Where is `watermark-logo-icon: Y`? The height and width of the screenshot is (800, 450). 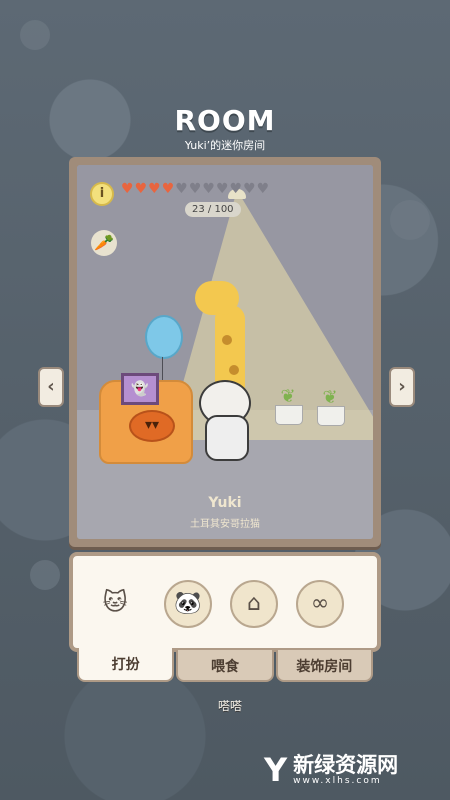 watermark-logo-icon: Y is located at coordinates (276, 770).